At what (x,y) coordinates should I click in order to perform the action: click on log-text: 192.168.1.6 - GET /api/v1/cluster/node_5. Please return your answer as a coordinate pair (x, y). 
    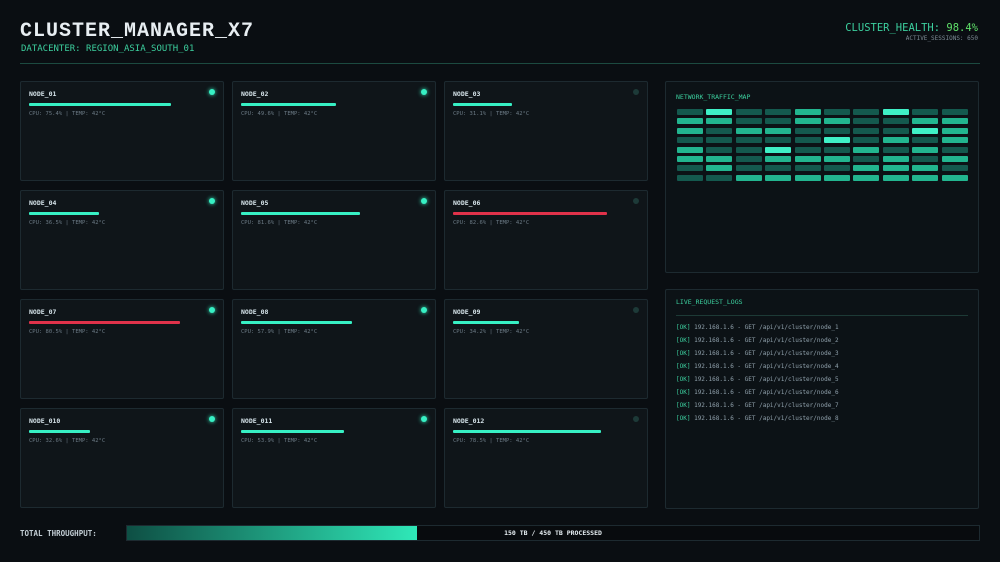
    Looking at the image, I should click on (766, 379).